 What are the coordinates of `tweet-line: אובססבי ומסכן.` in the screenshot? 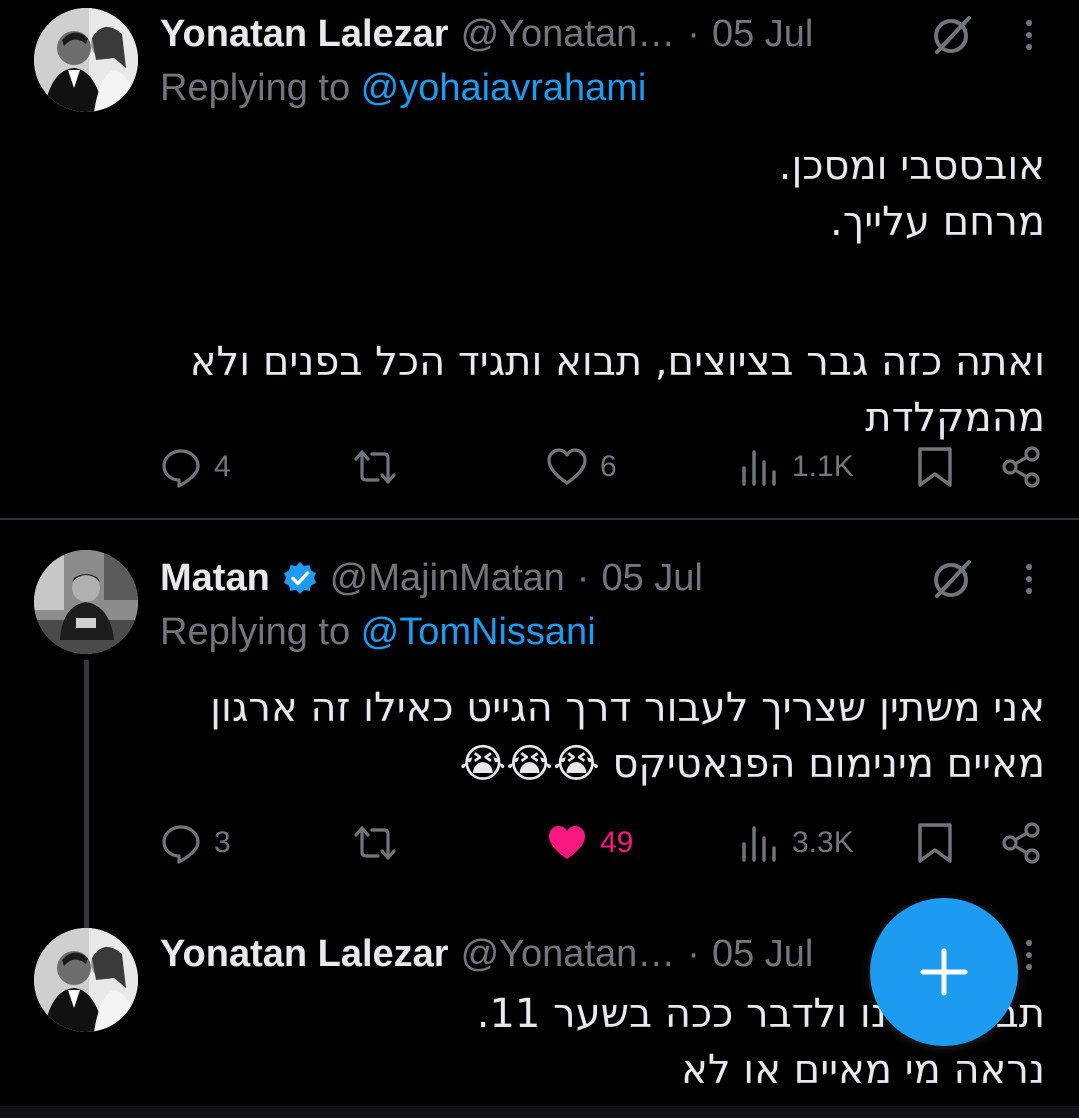 It's located at (911, 166).